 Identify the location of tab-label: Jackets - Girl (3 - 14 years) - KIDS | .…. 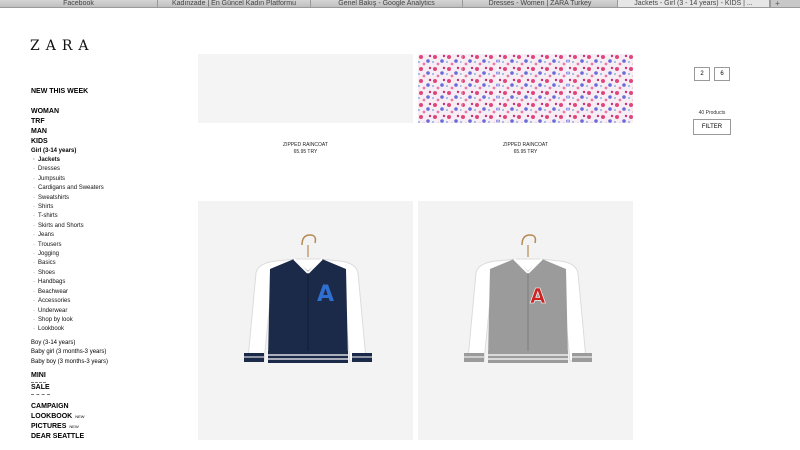
(693, 3).